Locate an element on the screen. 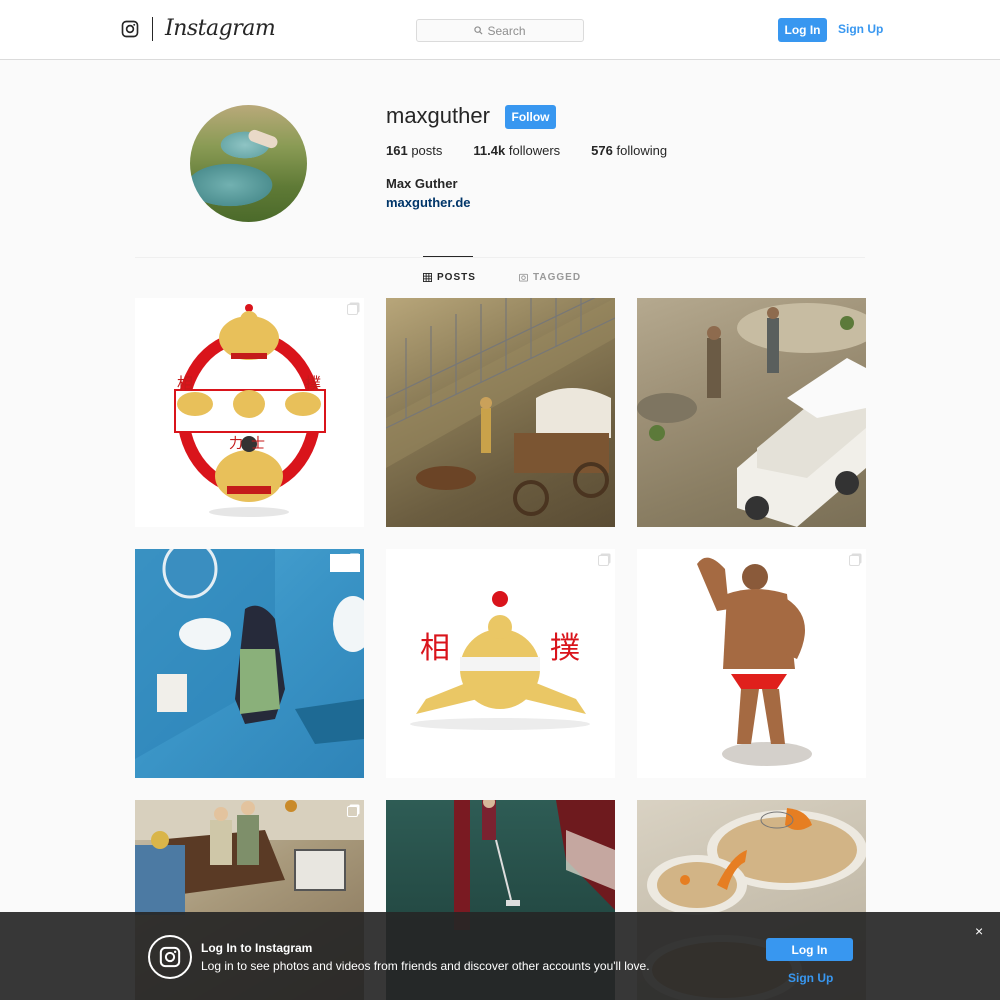 The image size is (1000, 1000). banner-title: Log In to Instagram is located at coordinates (257, 948).